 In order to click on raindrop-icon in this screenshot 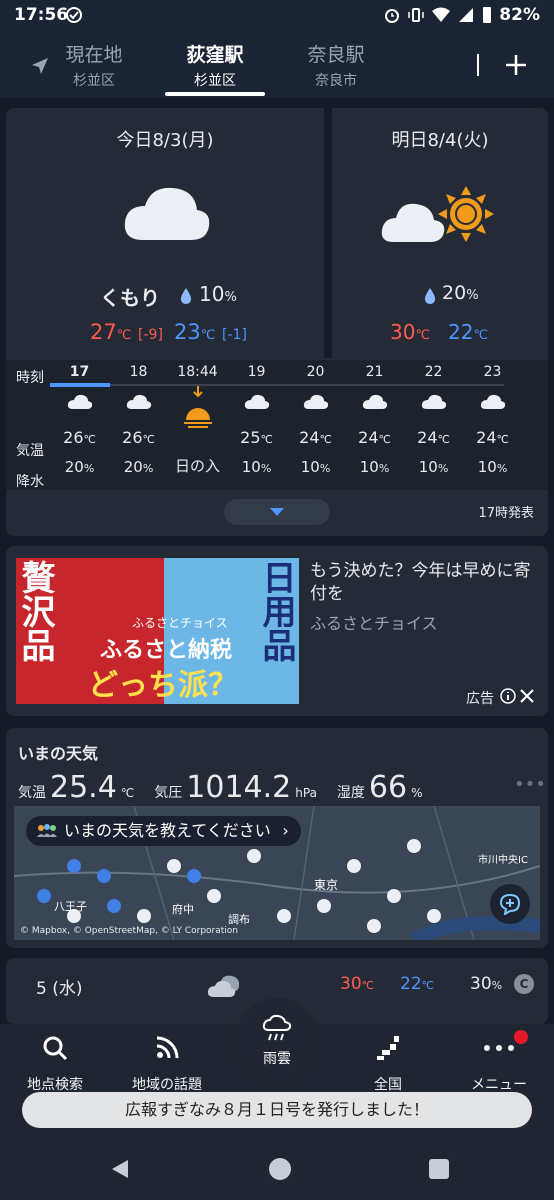, I will do `click(430, 296)`.